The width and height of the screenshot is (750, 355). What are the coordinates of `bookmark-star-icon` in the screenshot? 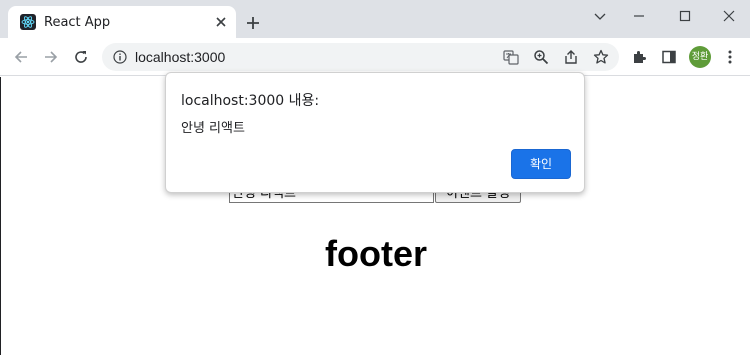 It's located at (601, 57).